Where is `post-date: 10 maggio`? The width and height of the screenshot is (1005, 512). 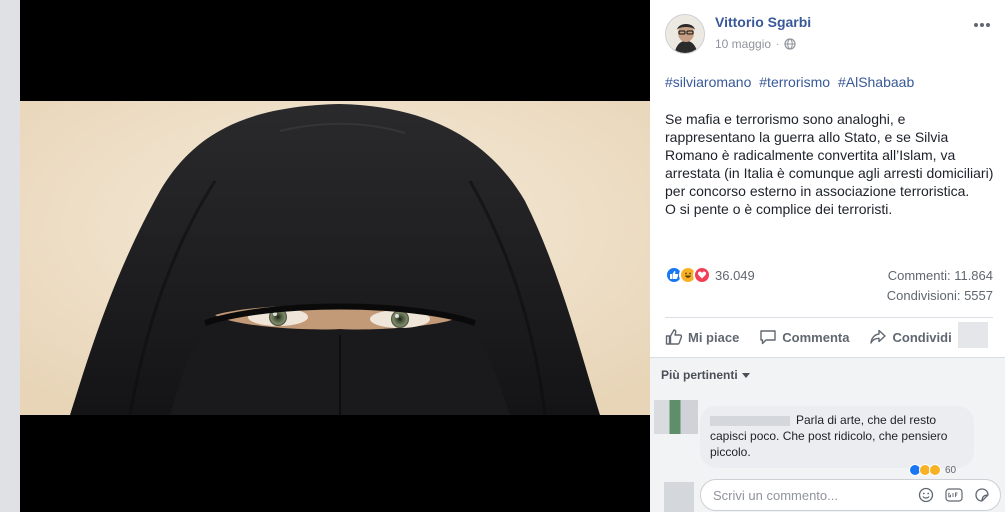 post-date: 10 maggio is located at coordinates (743, 44).